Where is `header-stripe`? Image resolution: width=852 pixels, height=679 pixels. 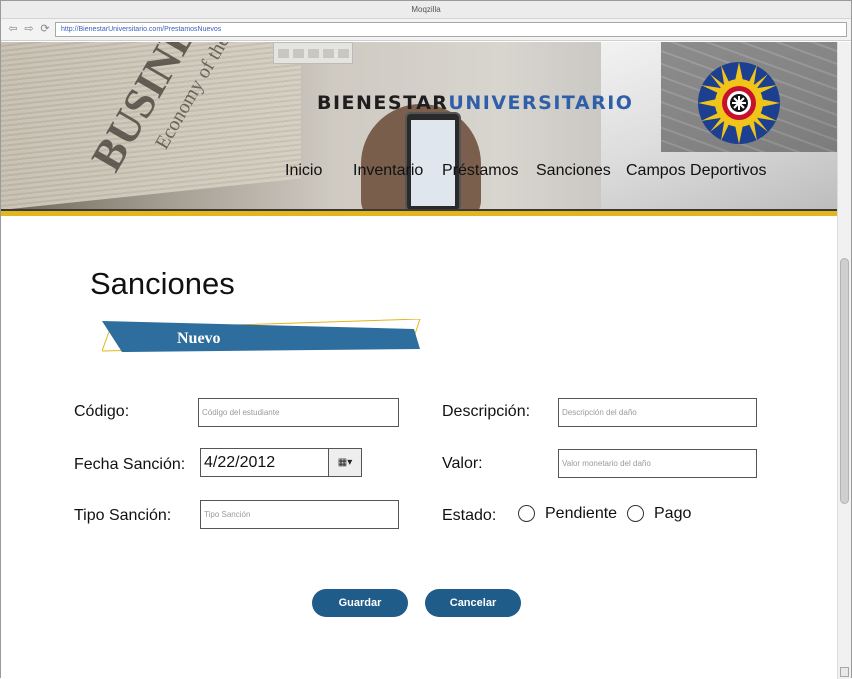 header-stripe is located at coordinates (419, 212).